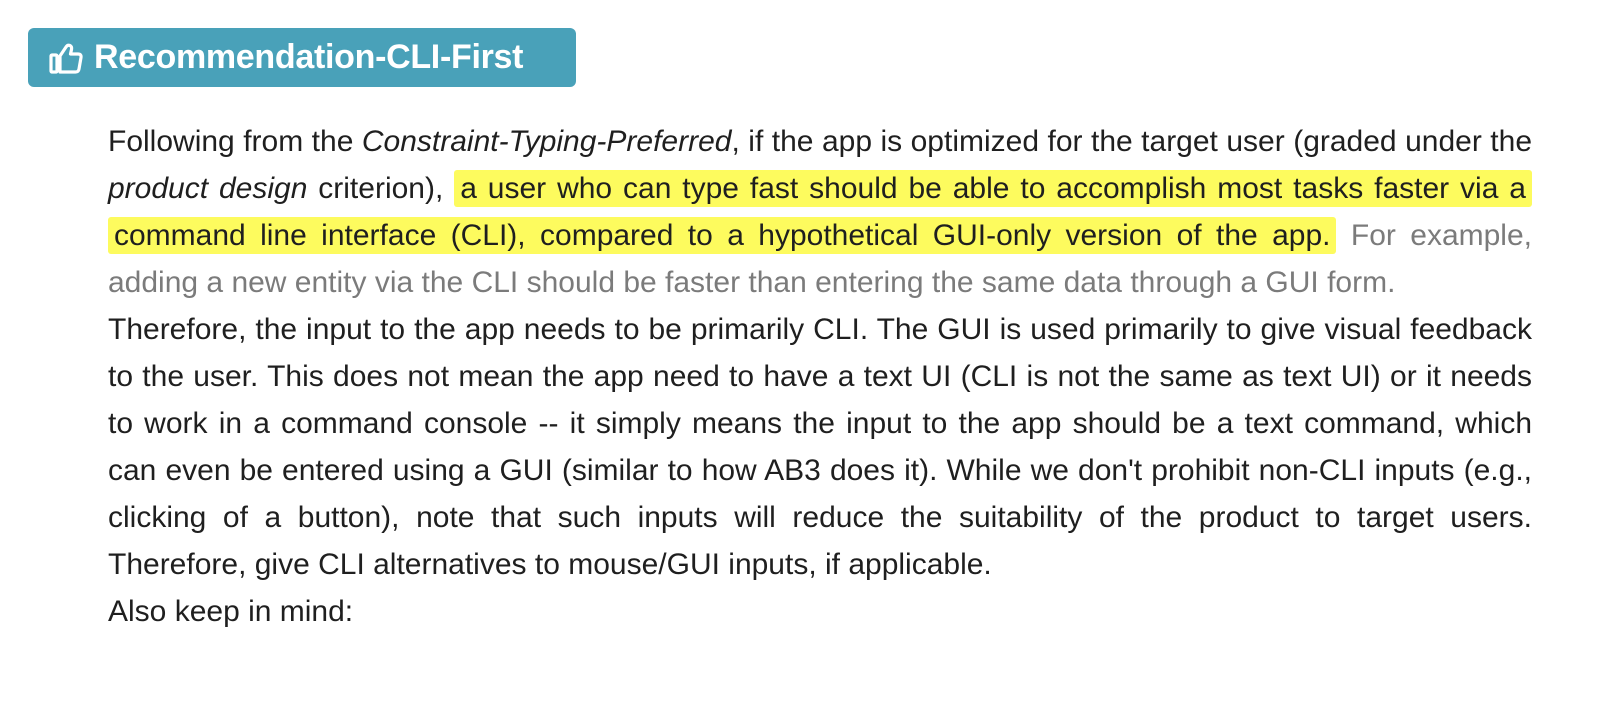  I want to click on criterion-reference: product design, so click(208, 188).